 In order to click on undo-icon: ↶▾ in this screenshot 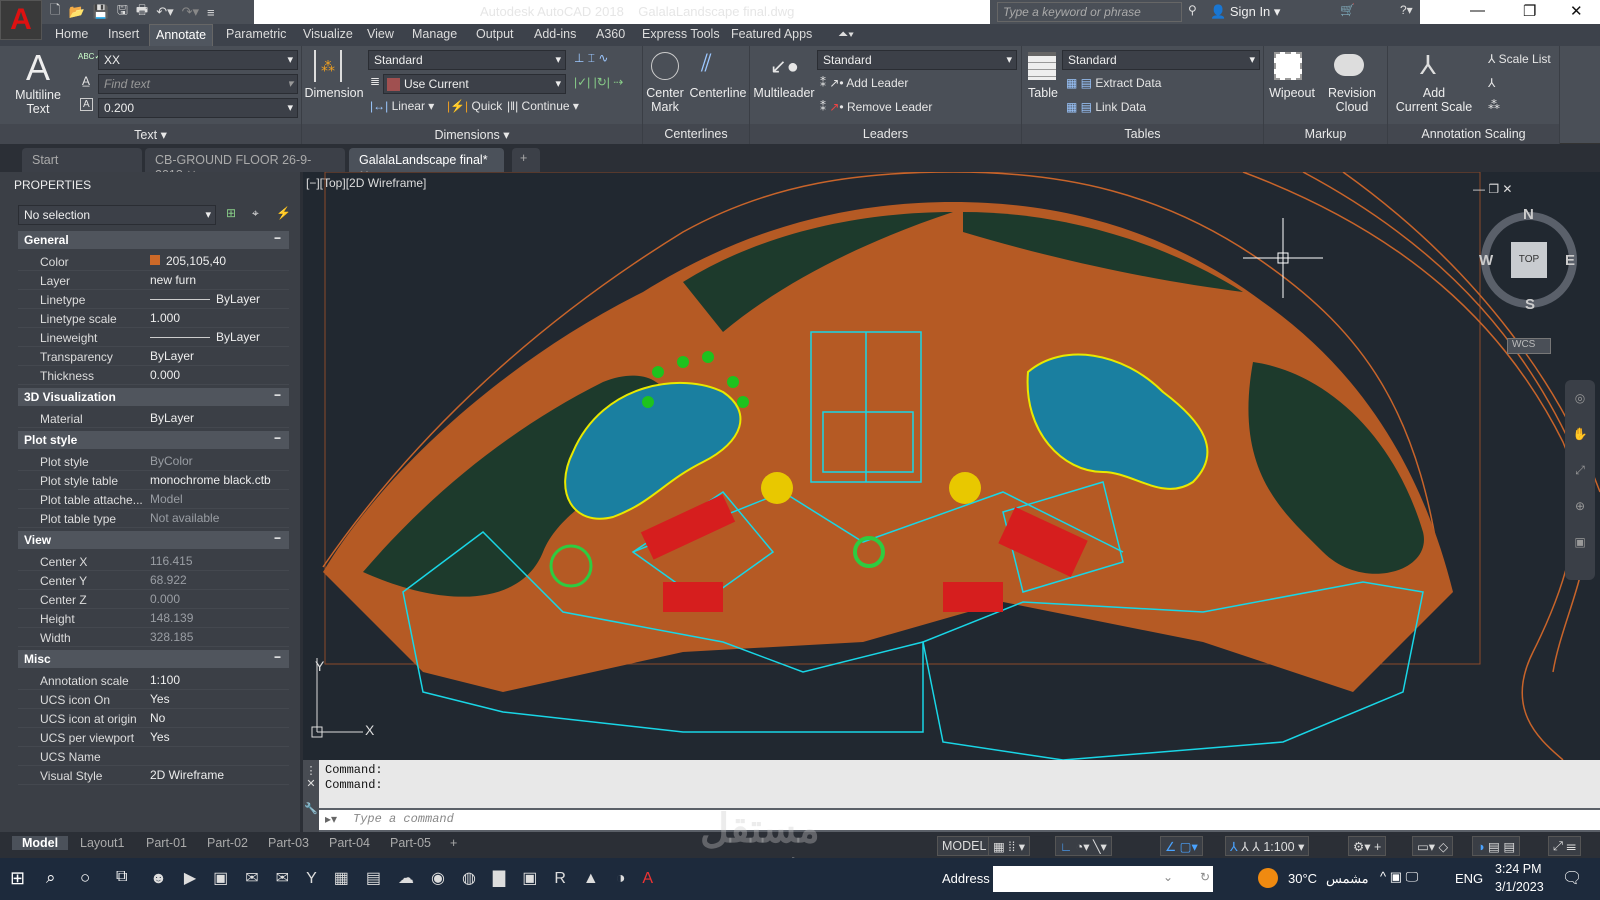, I will do `click(164, 12)`.